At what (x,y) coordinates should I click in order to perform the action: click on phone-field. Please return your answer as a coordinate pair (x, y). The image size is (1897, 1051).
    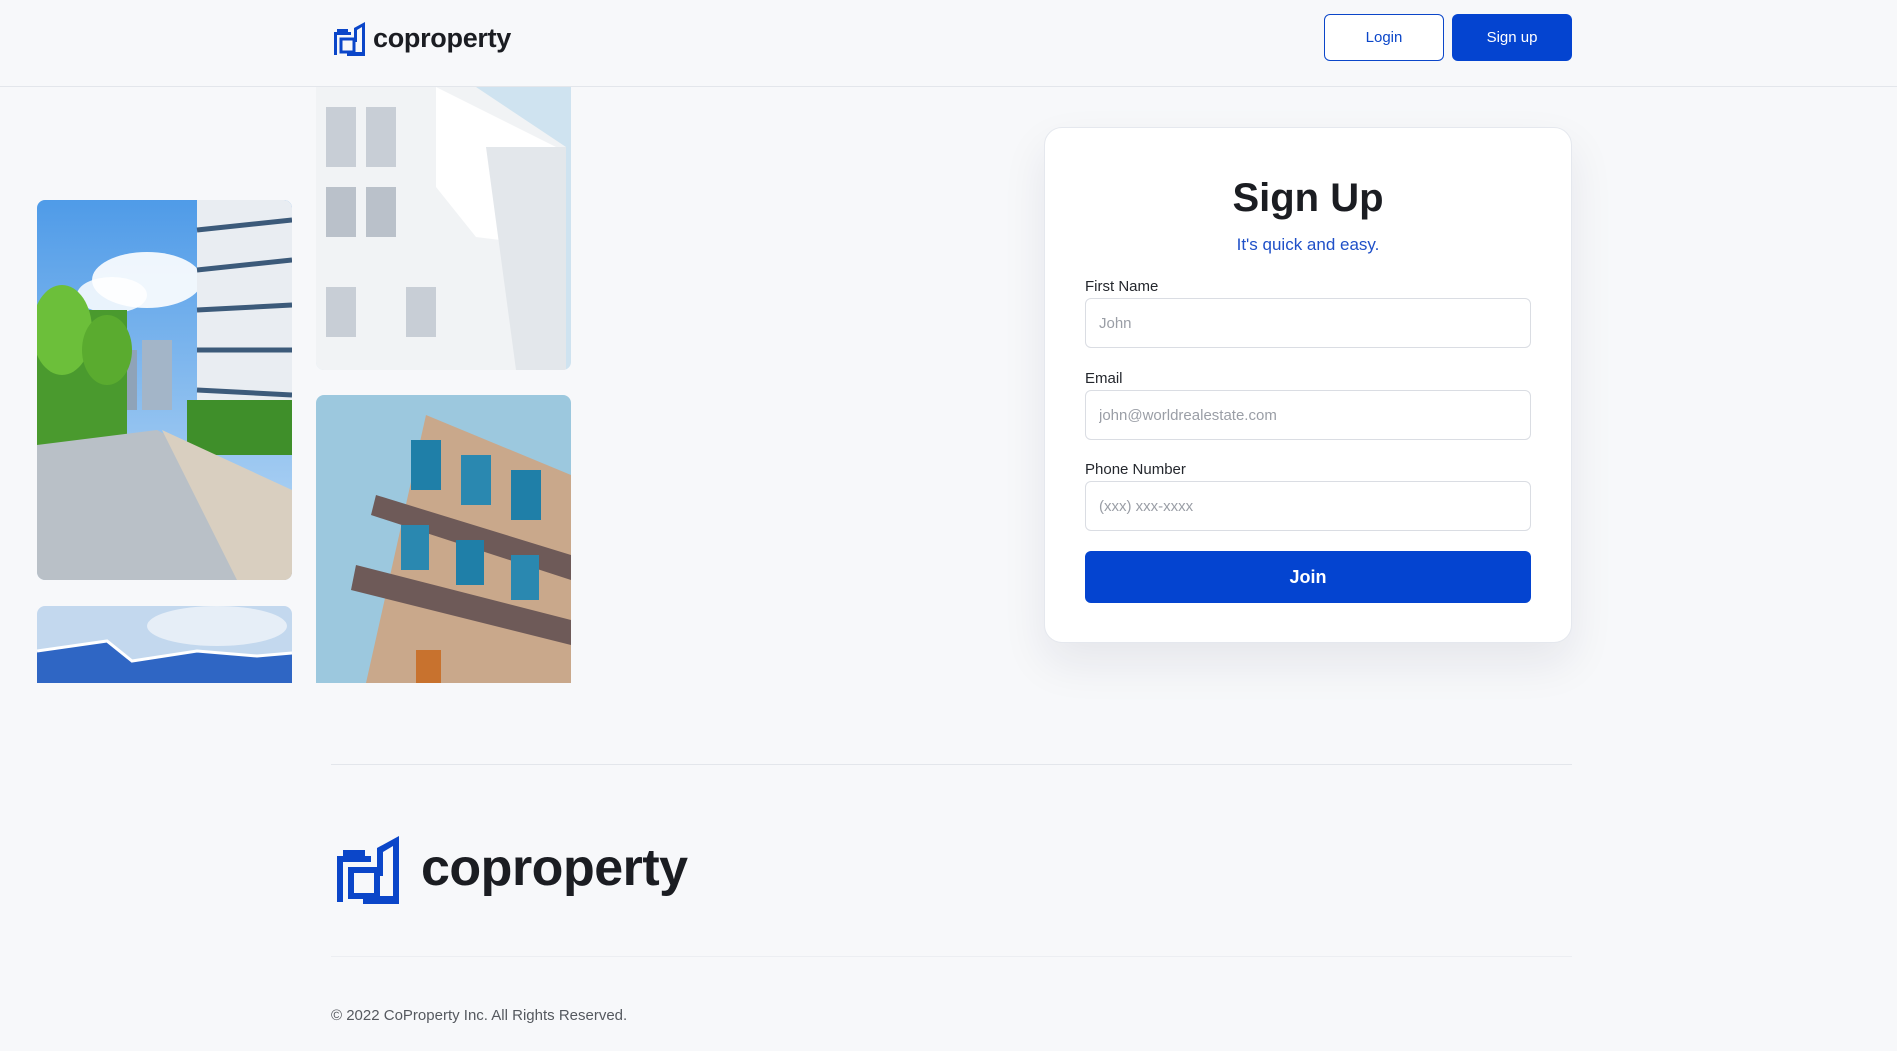
    Looking at the image, I should click on (1308, 506).